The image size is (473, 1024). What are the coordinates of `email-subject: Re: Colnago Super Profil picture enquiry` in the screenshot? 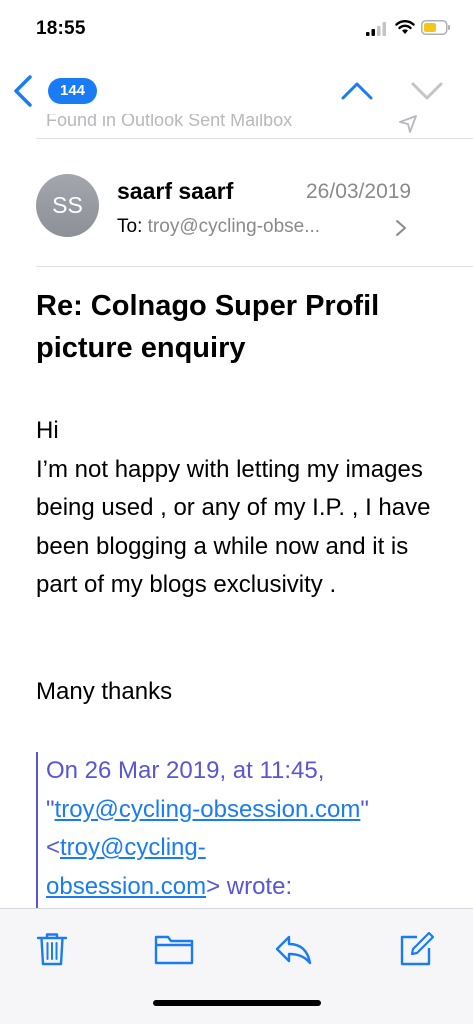 It's located at (208, 327).